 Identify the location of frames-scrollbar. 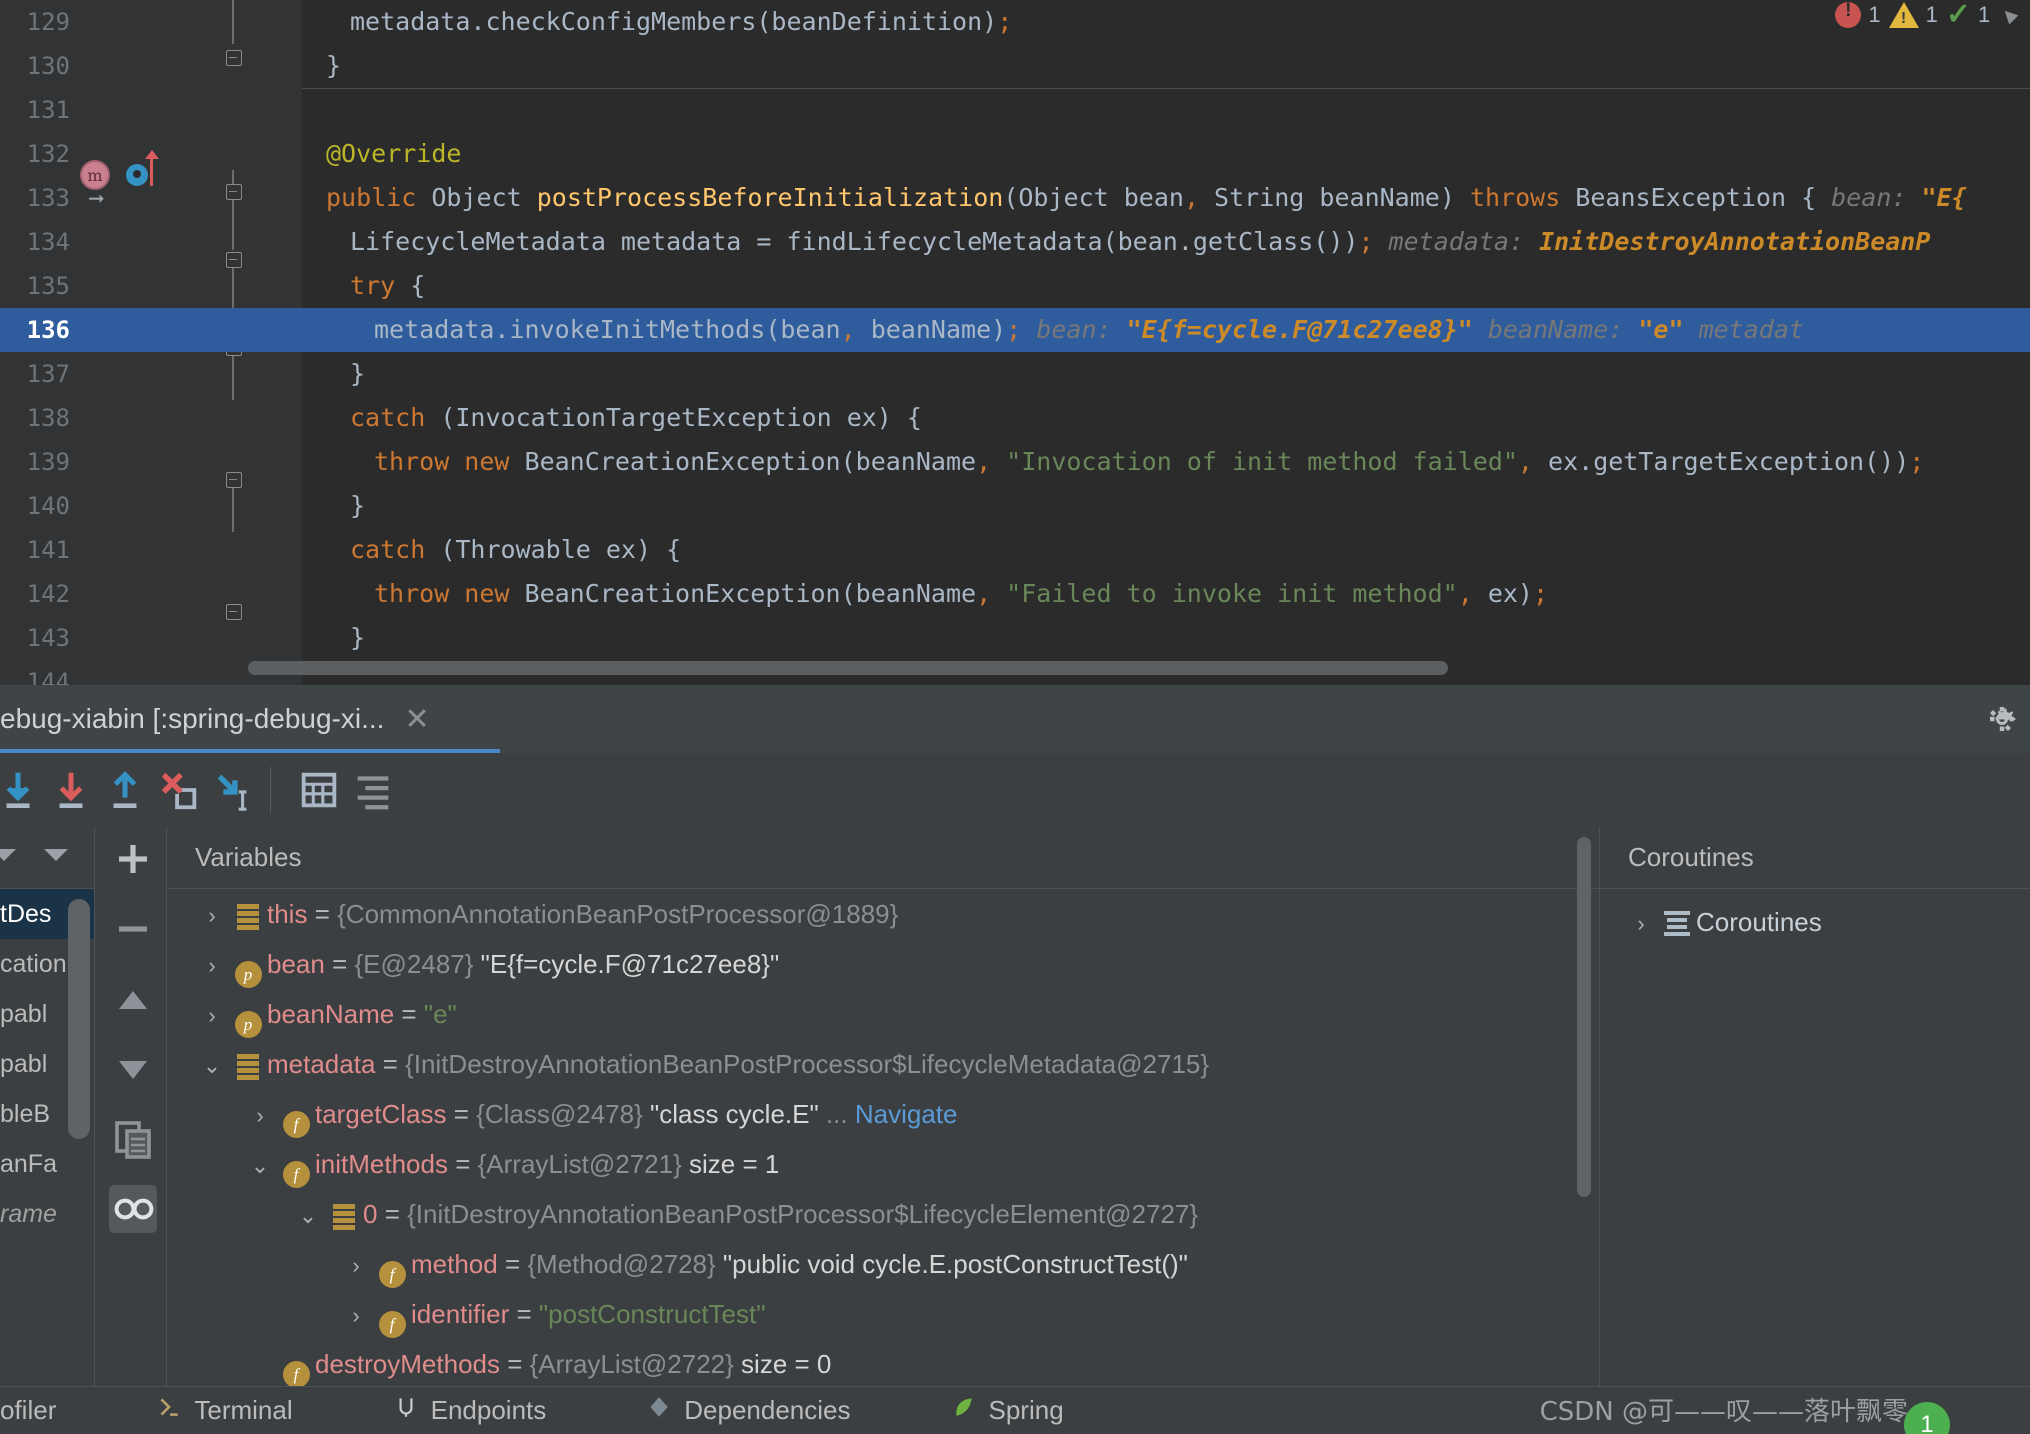
(79, 1019).